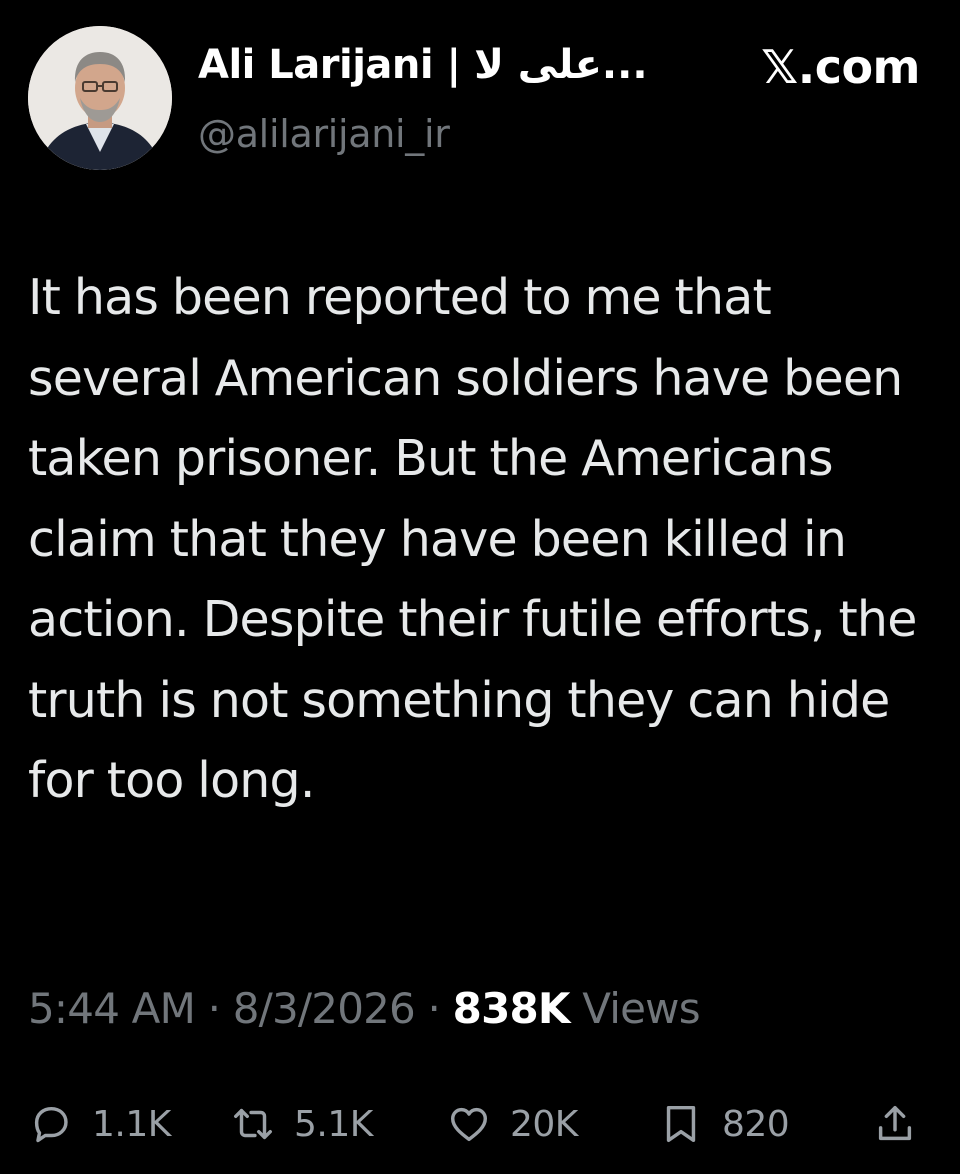 This screenshot has height=1174, width=960. Describe the element at coordinates (131, 1124) in the screenshot. I see `reply-count: 1.1K` at that location.